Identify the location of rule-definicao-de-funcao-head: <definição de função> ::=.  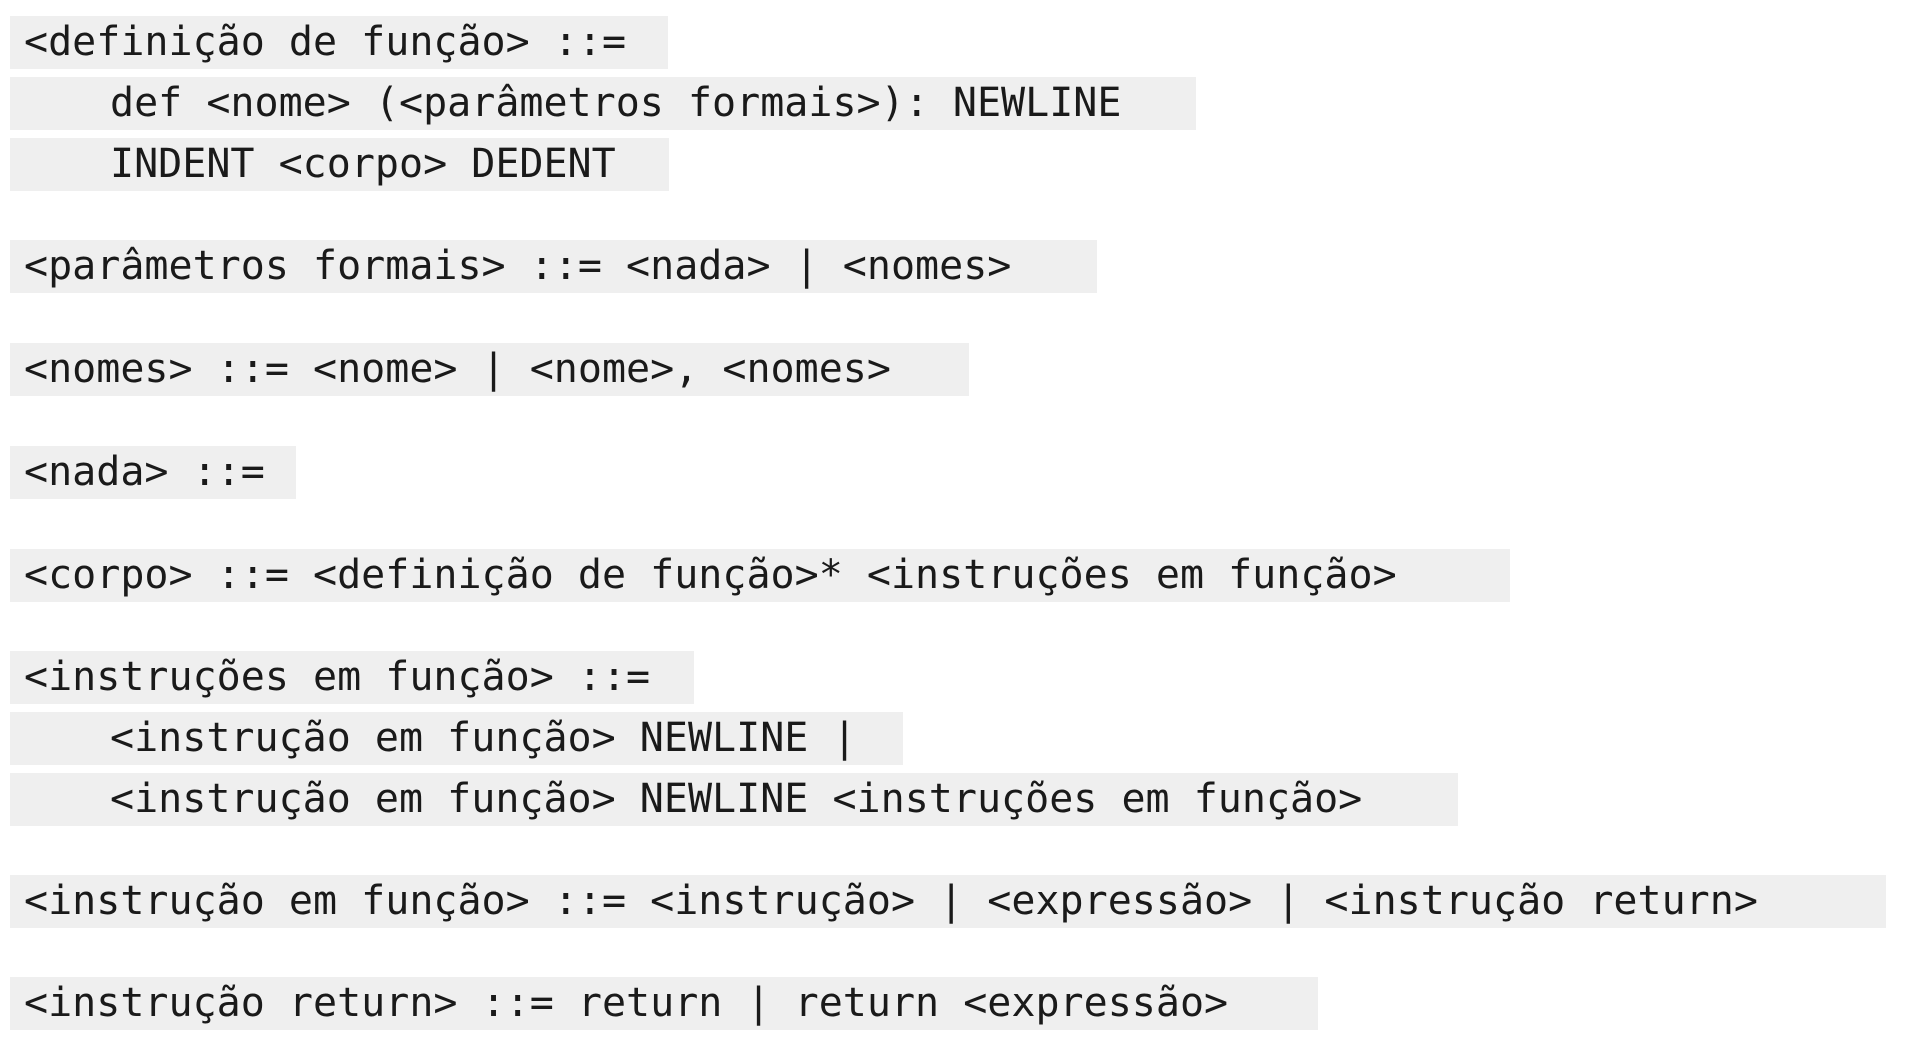
(339, 42).